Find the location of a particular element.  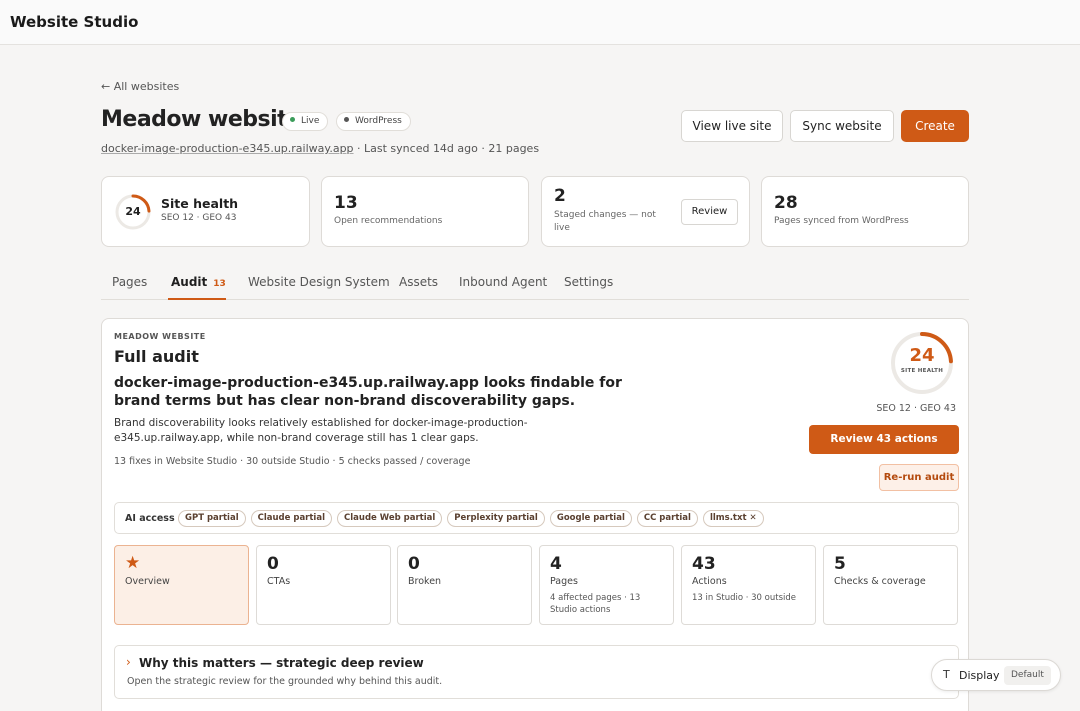

tab-website-design-system: Website Design System is located at coordinates (319, 282).